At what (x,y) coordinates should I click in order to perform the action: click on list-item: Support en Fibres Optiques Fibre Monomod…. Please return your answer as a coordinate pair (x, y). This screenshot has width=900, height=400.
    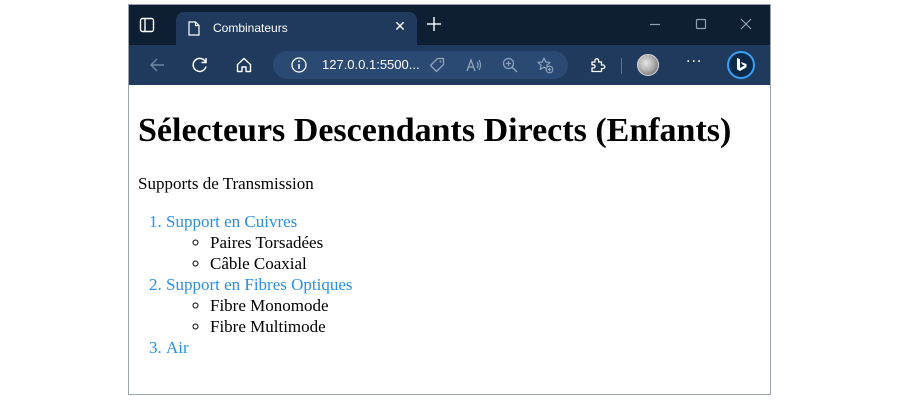
    Looking at the image, I should click on (259, 305).